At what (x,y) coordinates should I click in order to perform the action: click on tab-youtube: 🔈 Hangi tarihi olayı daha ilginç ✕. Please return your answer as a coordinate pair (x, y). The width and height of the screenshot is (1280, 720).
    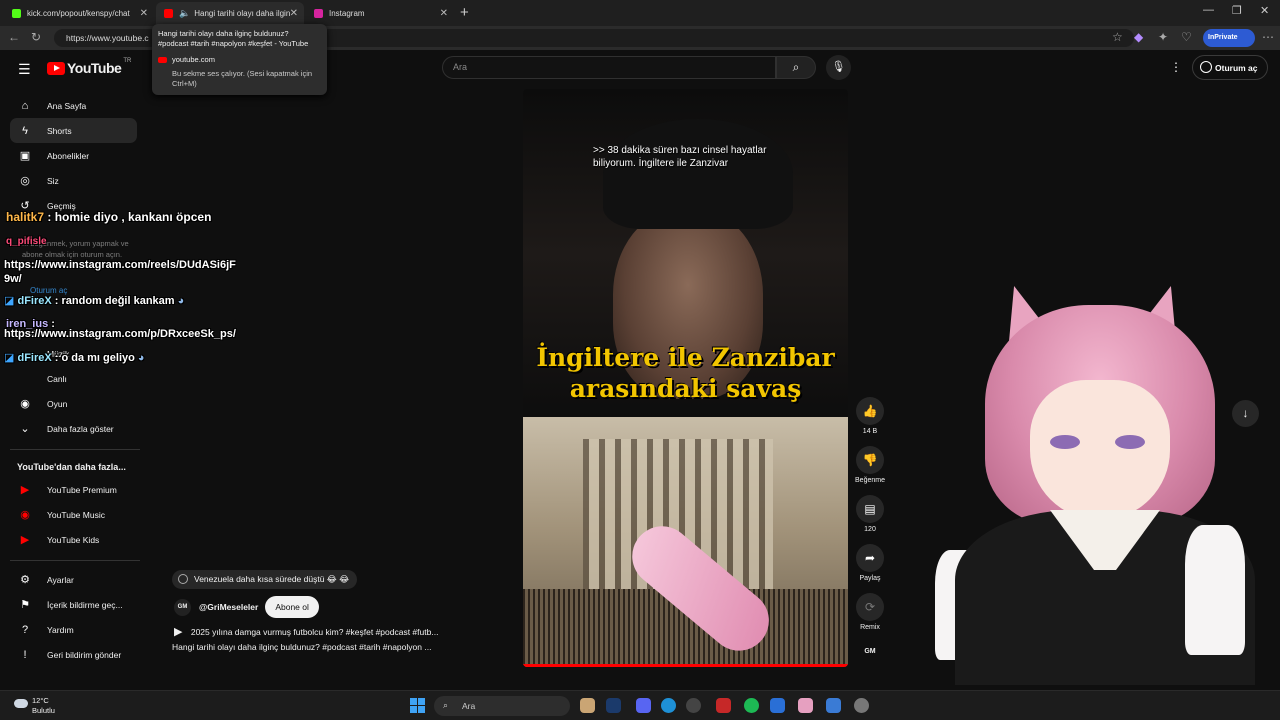
    Looking at the image, I should click on (230, 13).